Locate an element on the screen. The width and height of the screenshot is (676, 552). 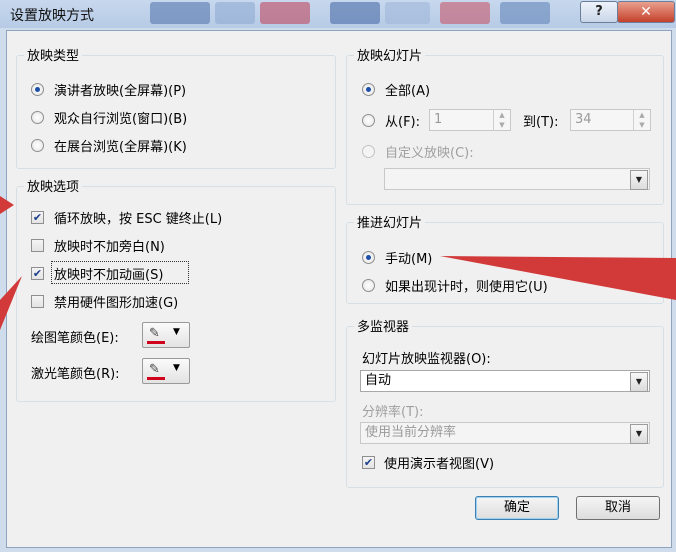
annotation-arrow-manual is located at coordinates (558, 278).